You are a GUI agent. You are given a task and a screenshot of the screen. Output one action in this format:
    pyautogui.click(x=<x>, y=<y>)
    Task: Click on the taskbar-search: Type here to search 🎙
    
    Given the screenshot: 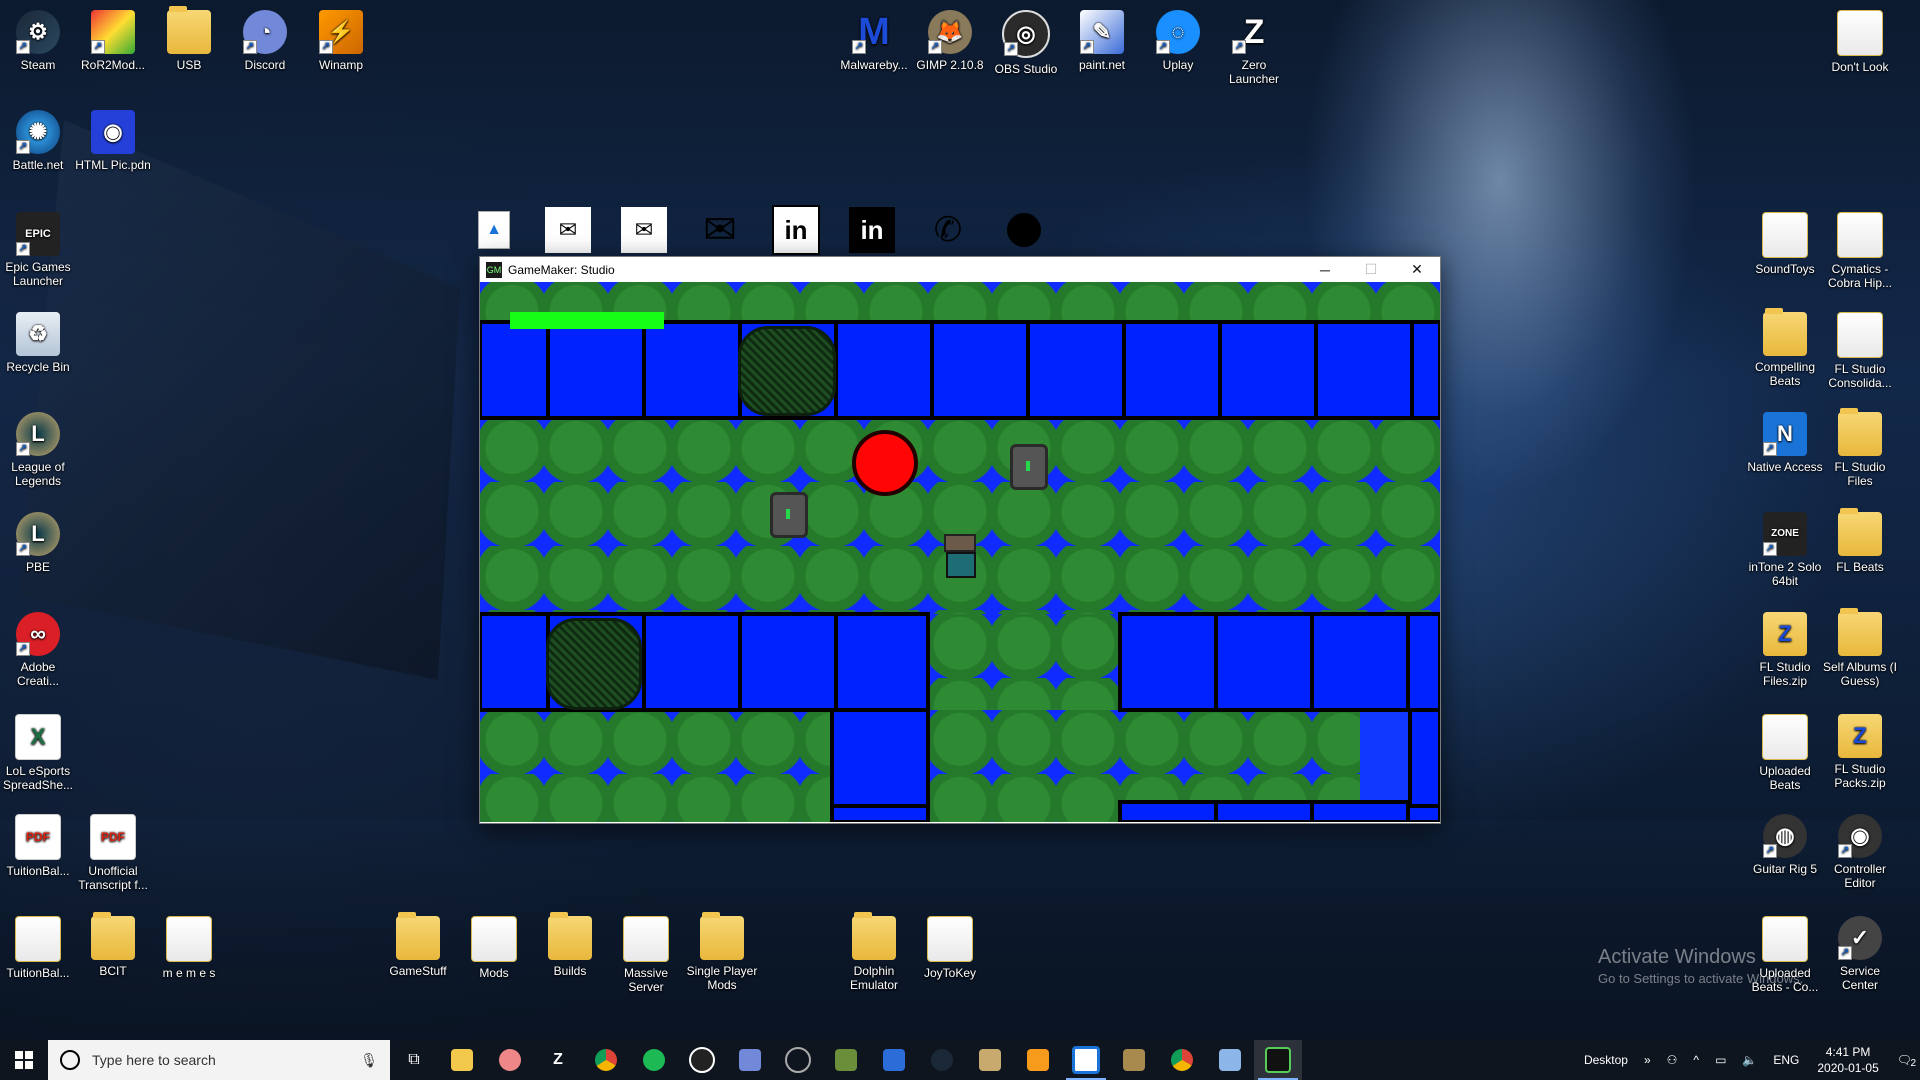 What is the action you would take?
    pyautogui.click(x=219, y=1060)
    